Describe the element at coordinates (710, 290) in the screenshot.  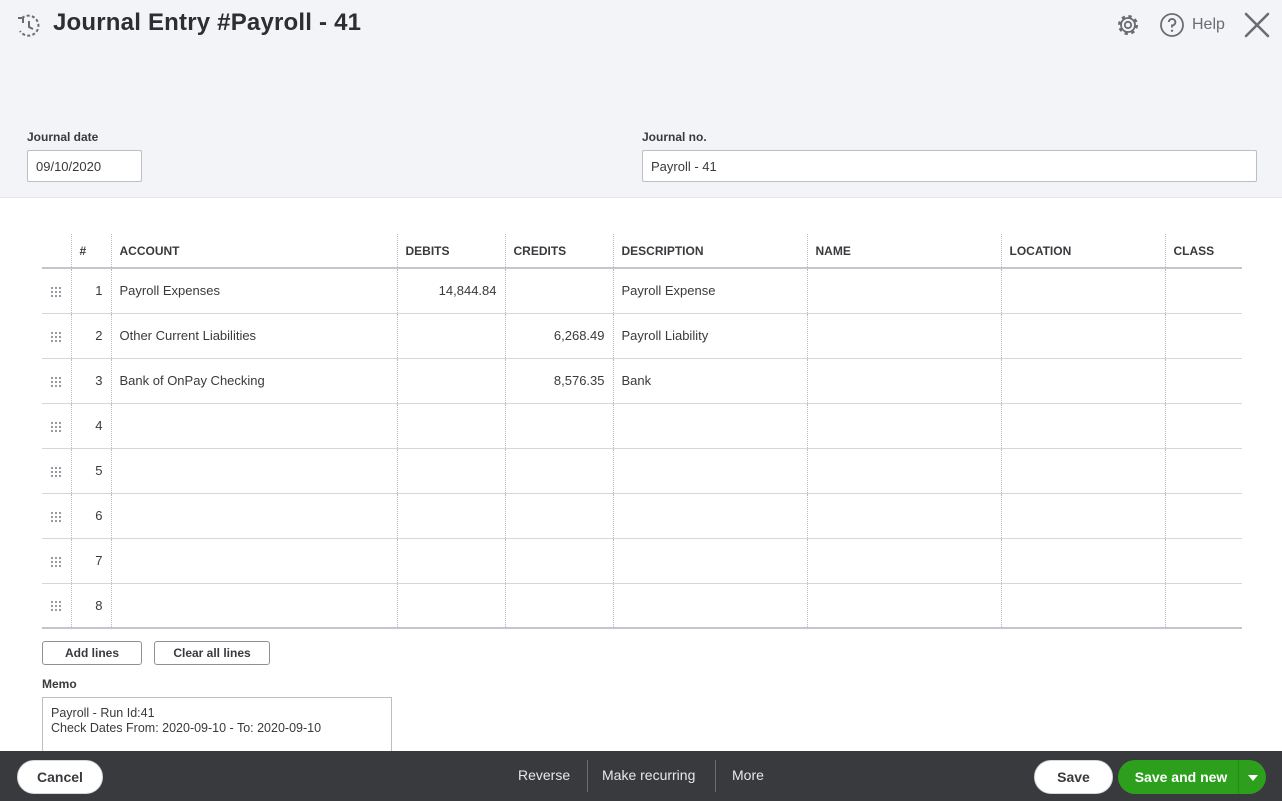
I see `cell-description: Payroll Expense` at that location.